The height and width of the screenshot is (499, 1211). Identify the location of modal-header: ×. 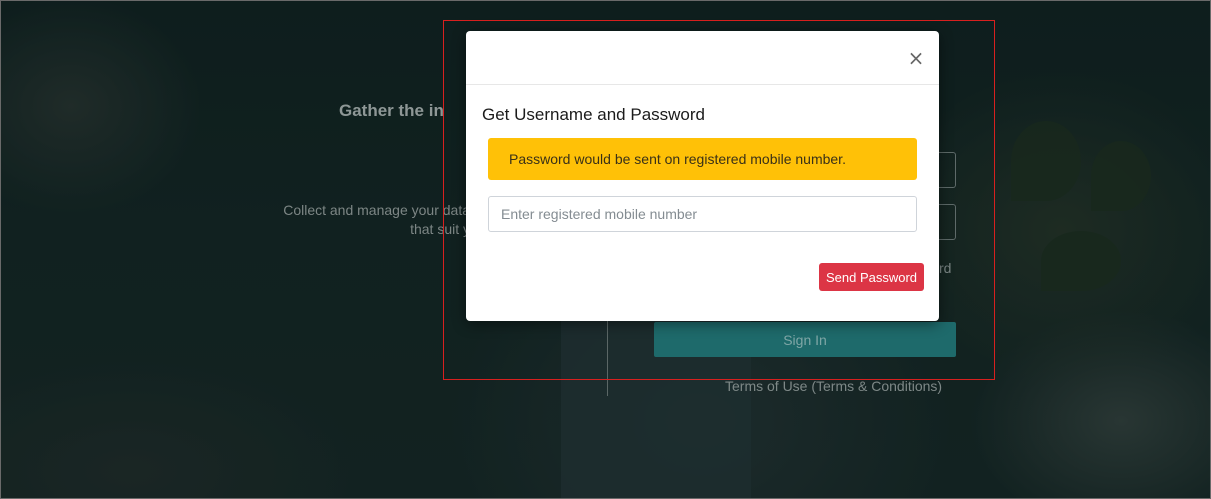
(702, 58).